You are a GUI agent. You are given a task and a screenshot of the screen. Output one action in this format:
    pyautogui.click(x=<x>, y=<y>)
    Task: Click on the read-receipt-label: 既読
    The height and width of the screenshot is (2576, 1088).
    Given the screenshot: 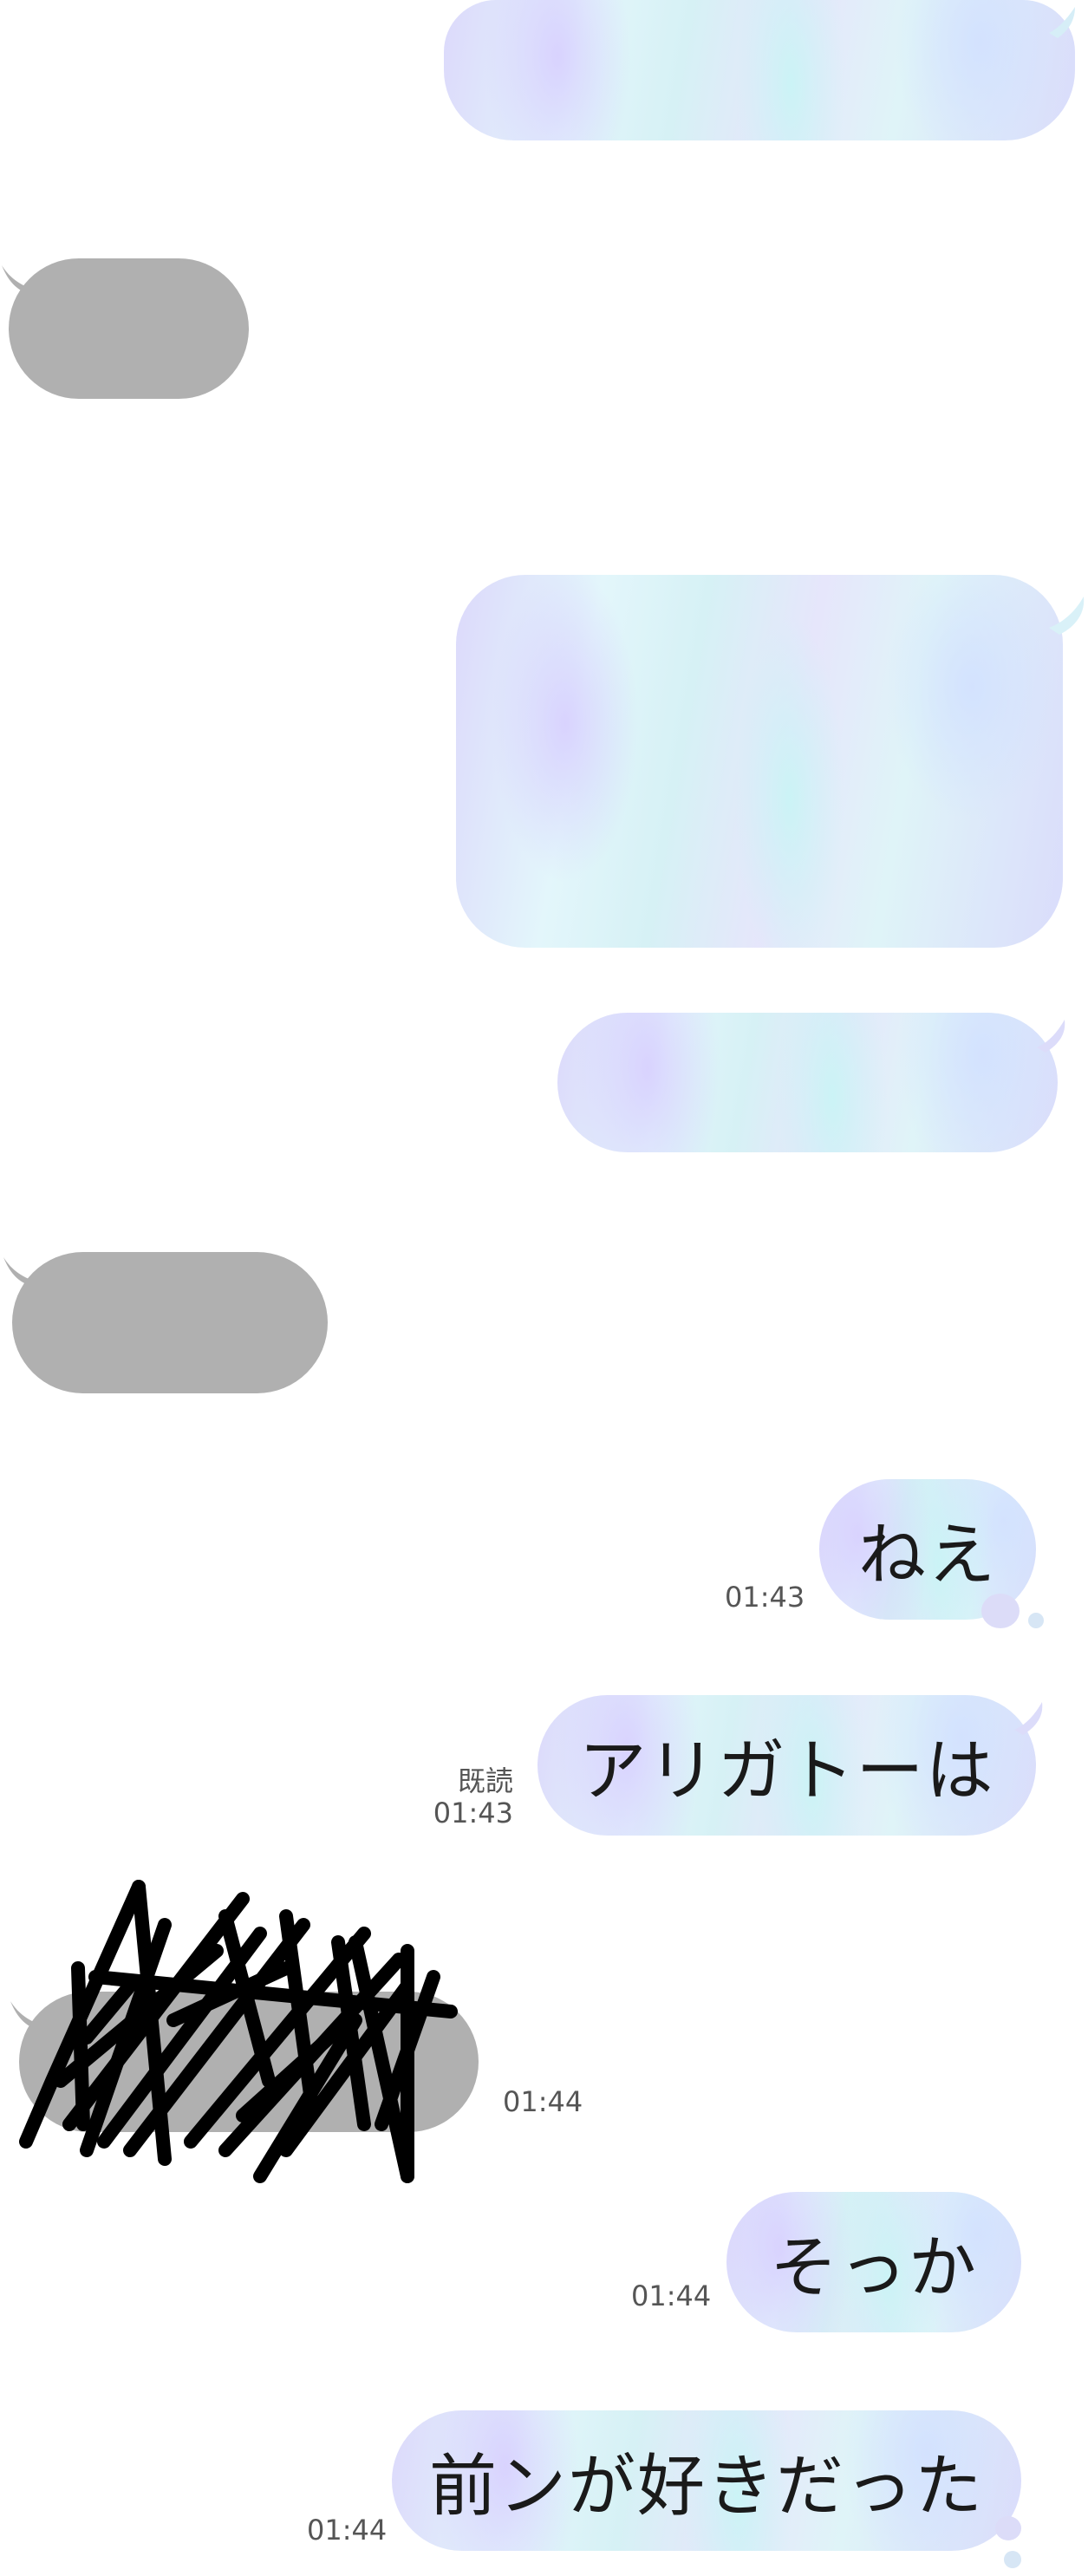 What is the action you would take?
    pyautogui.click(x=485, y=1780)
    